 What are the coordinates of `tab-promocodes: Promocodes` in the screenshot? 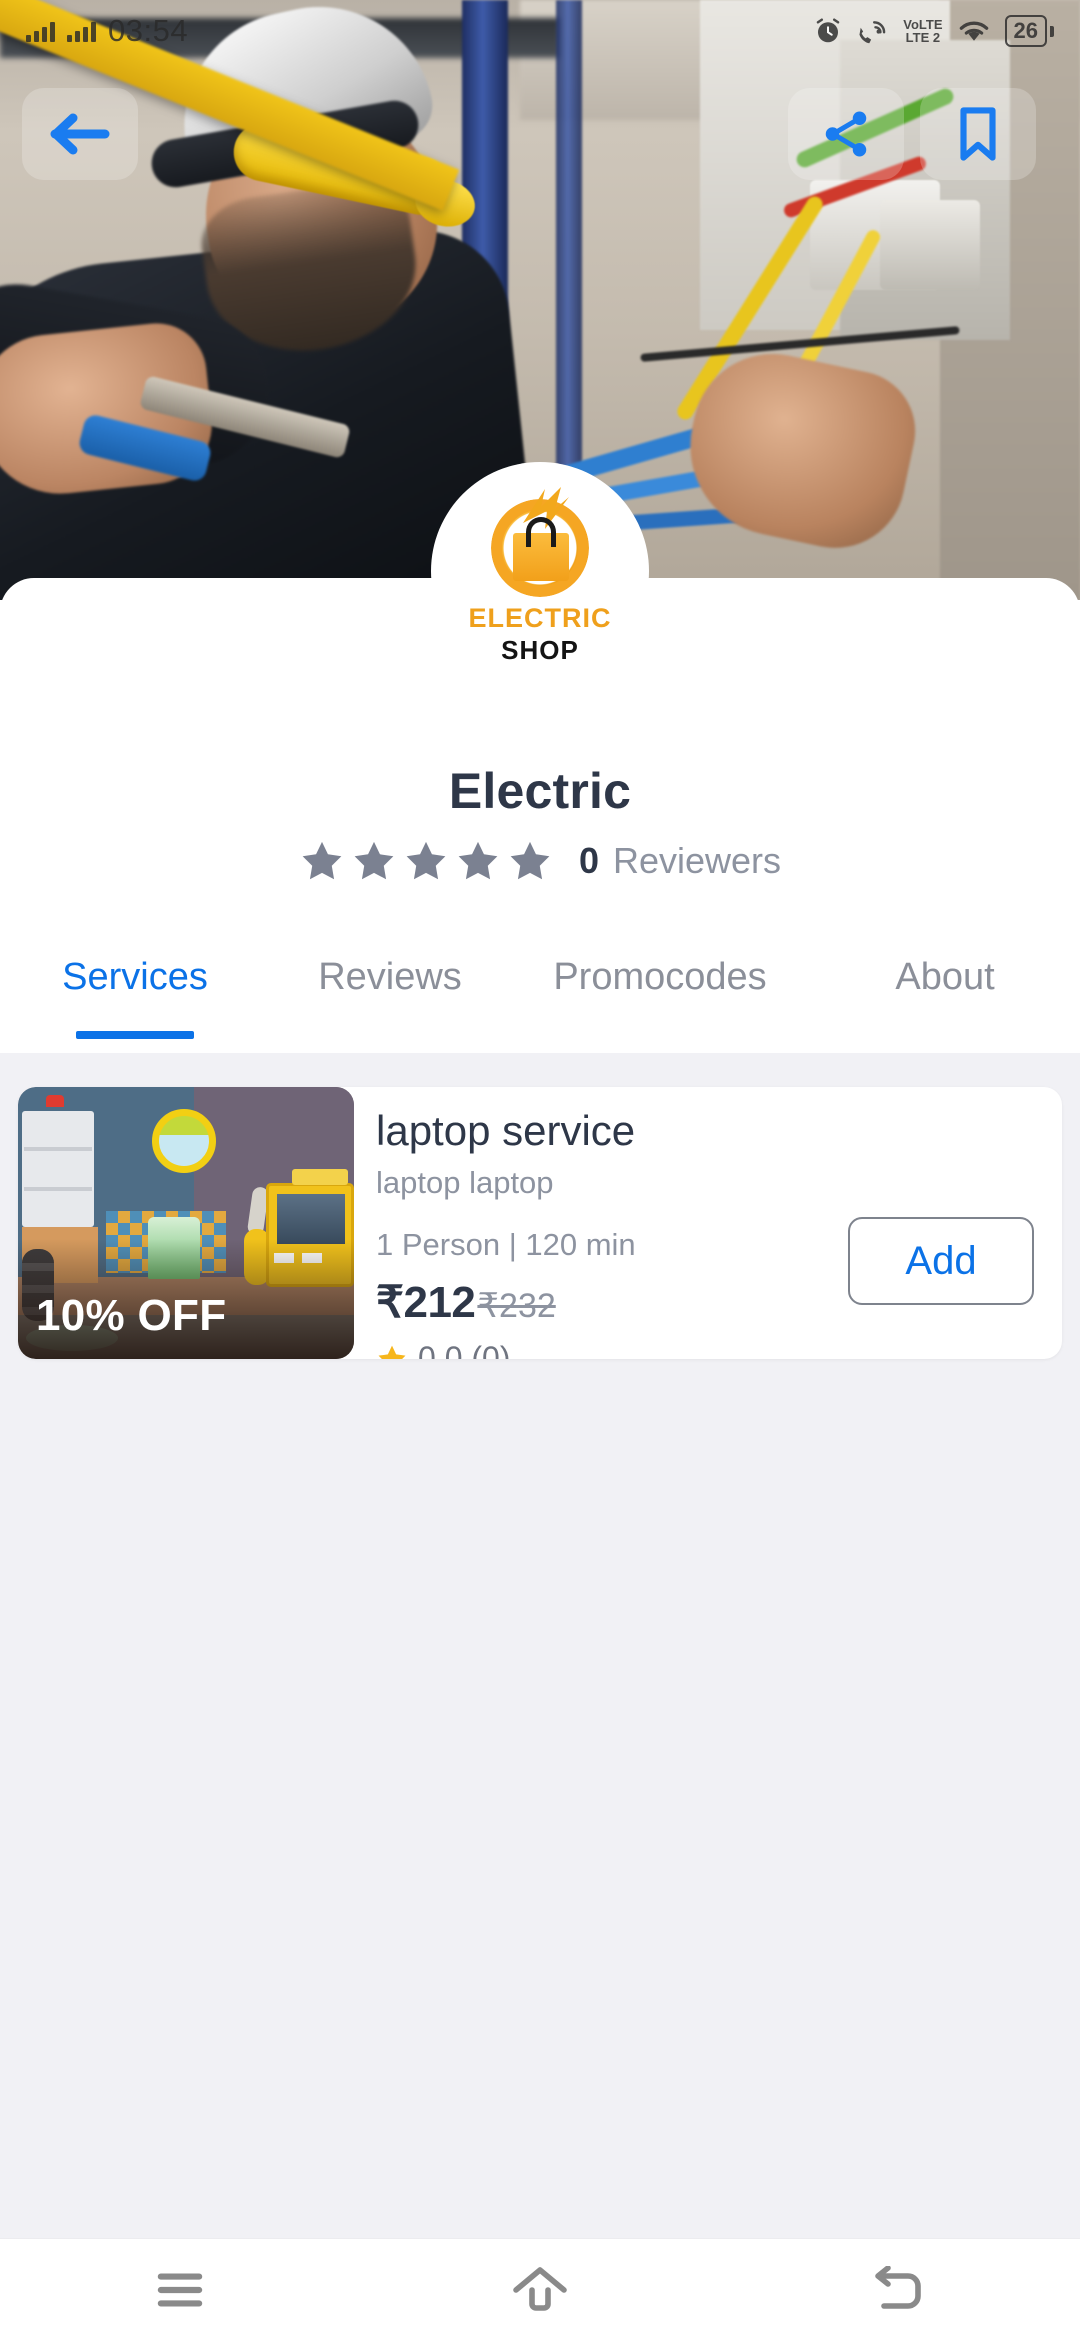 It's located at (660, 969).